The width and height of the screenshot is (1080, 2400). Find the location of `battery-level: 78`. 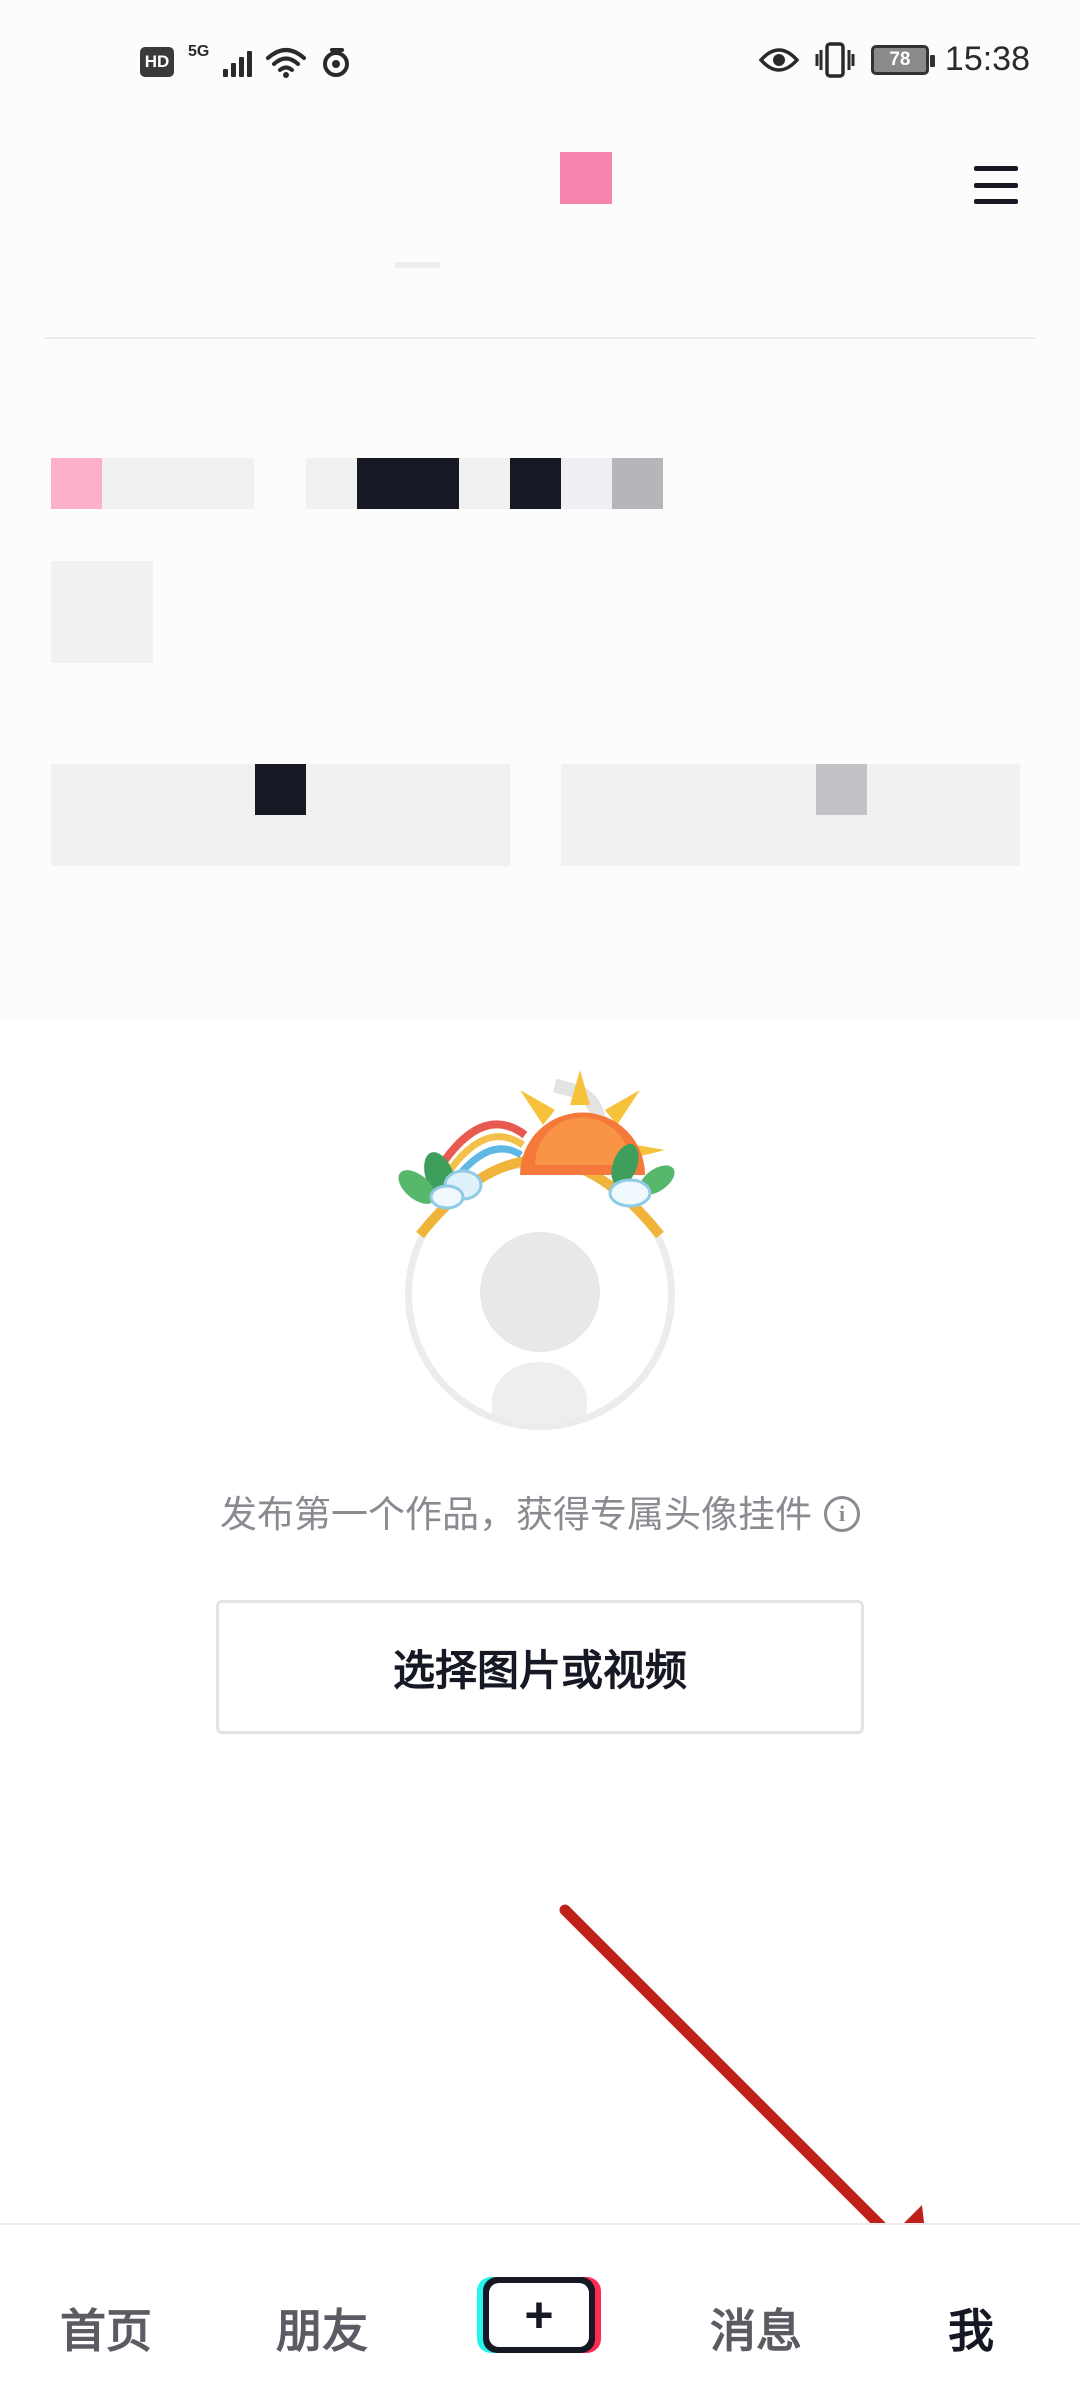

battery-level: 78 is located at coordinates (900, 59).